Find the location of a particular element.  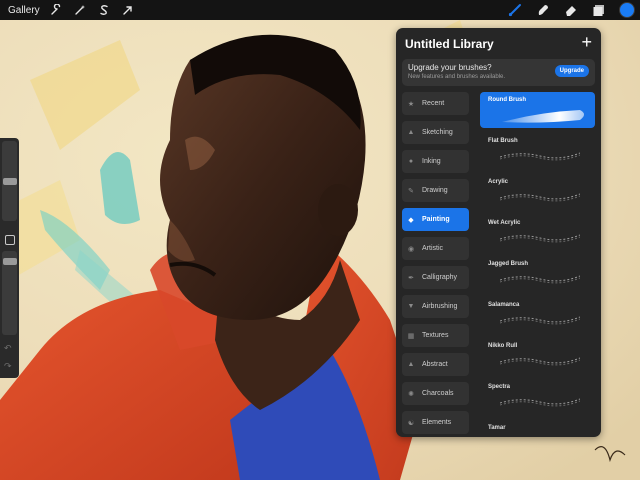

category-textures: ▦ Textures is located at coordinates (435, 335).